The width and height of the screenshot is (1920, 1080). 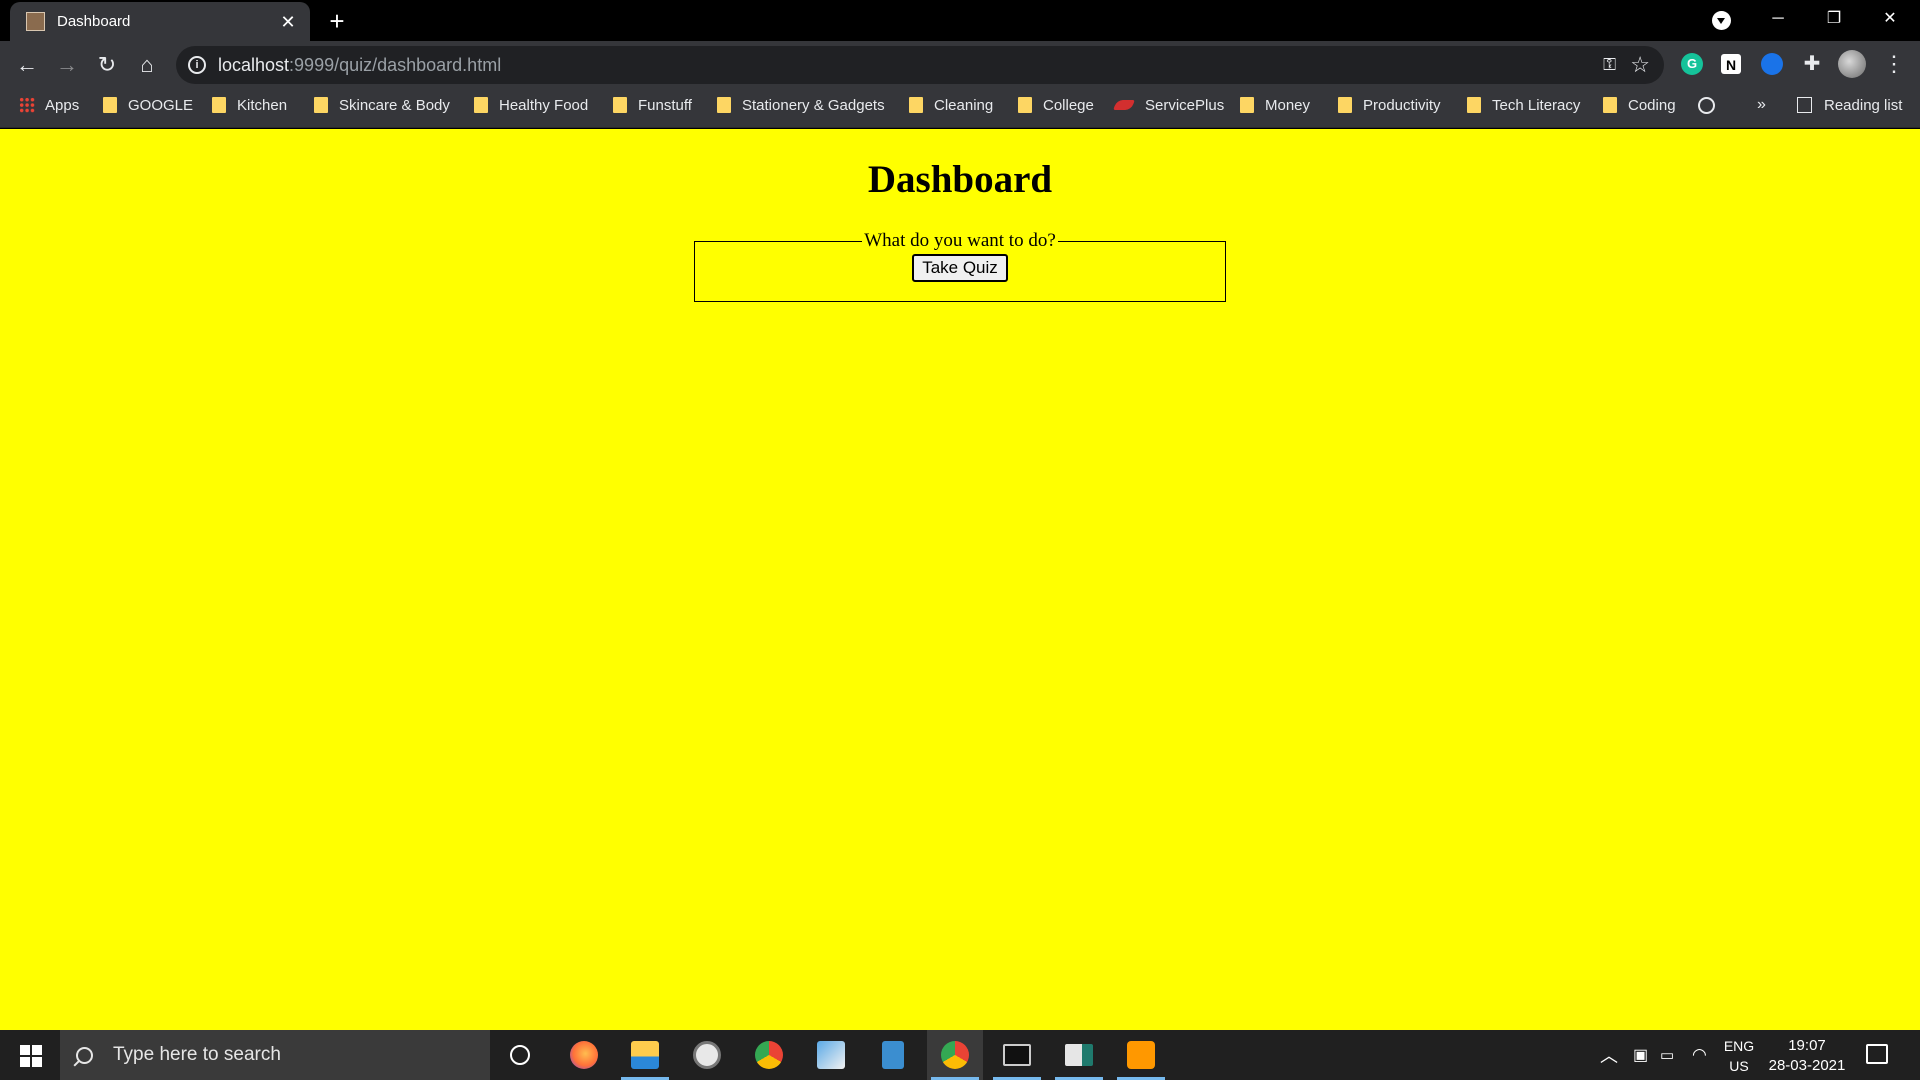 I want to click on taskbar-app, so click(x=1079, y=1055).